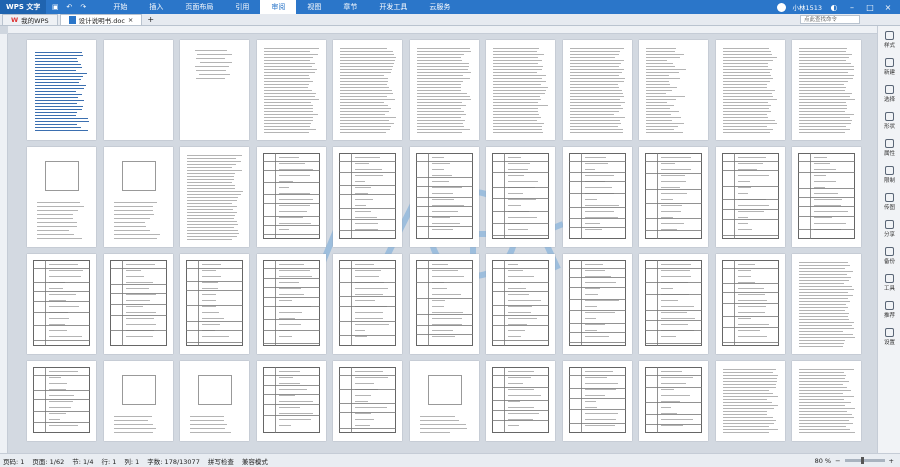  I want to click on avatar, so click(782, 7).